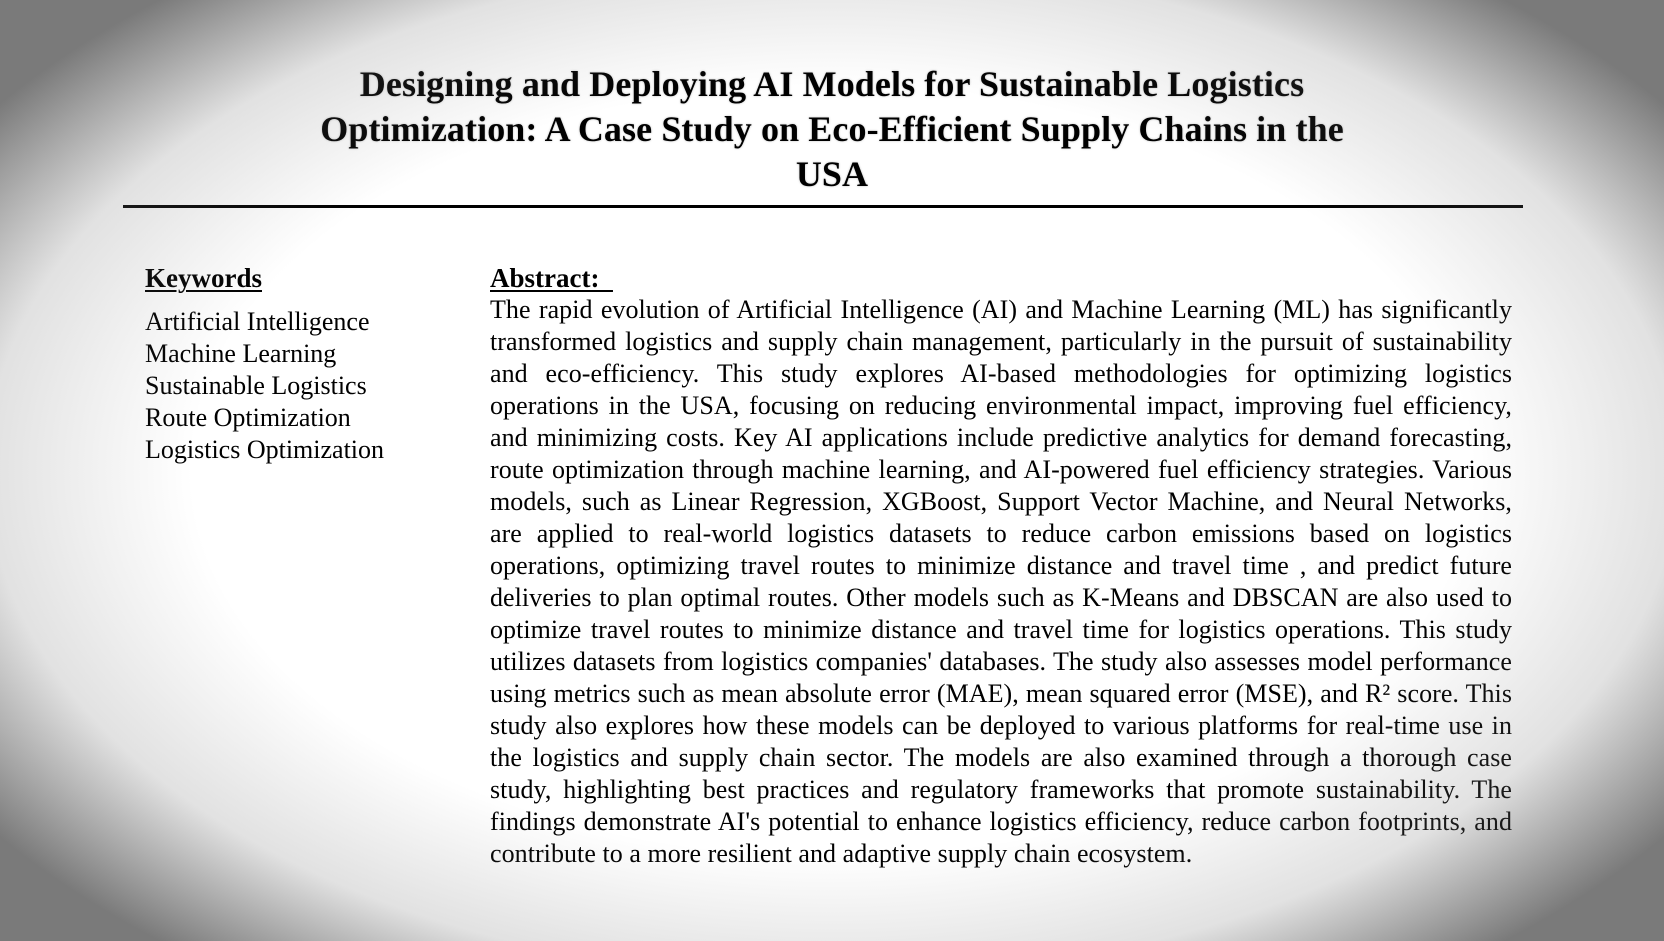 The image size is (1664, 941). I want to click on abstract-heading: Abstract:, so click(551, 278).